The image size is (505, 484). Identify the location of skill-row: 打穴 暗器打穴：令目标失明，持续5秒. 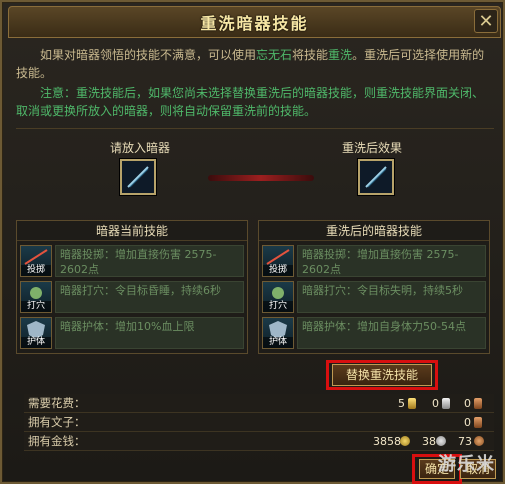
(374, 298).